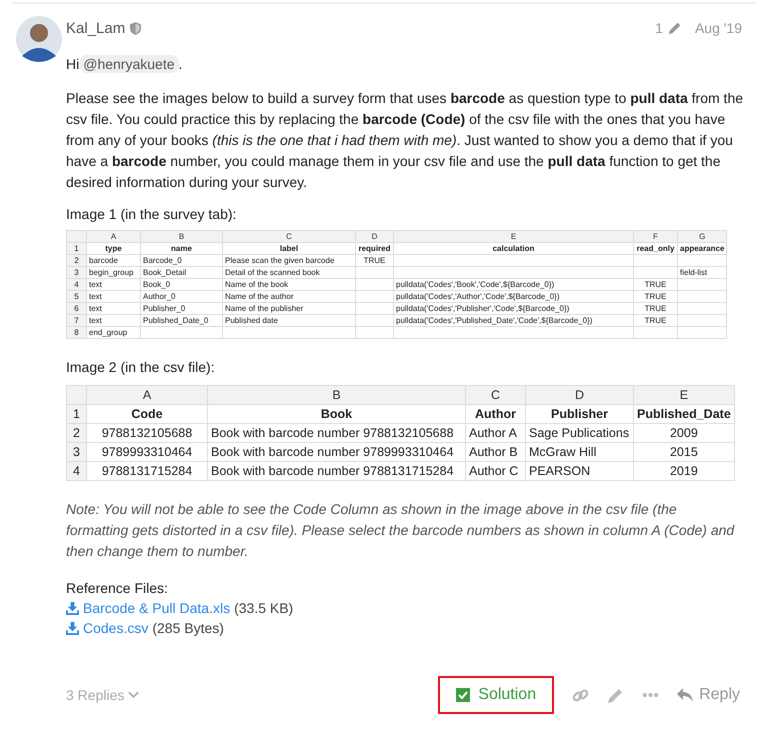  Describe the element at coordinates (188, 628) in the screenshot. I see `file-size: (285 Bytes)` at that location.